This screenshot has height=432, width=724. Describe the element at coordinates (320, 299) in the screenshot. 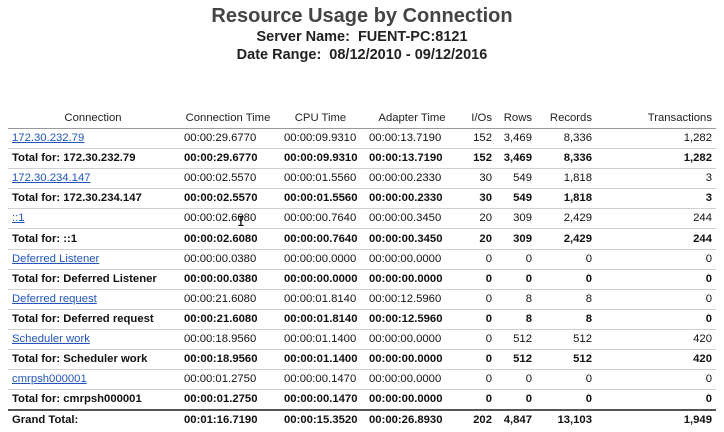

I see `cell-cpu-time: 00:00:01.8140` at that location.